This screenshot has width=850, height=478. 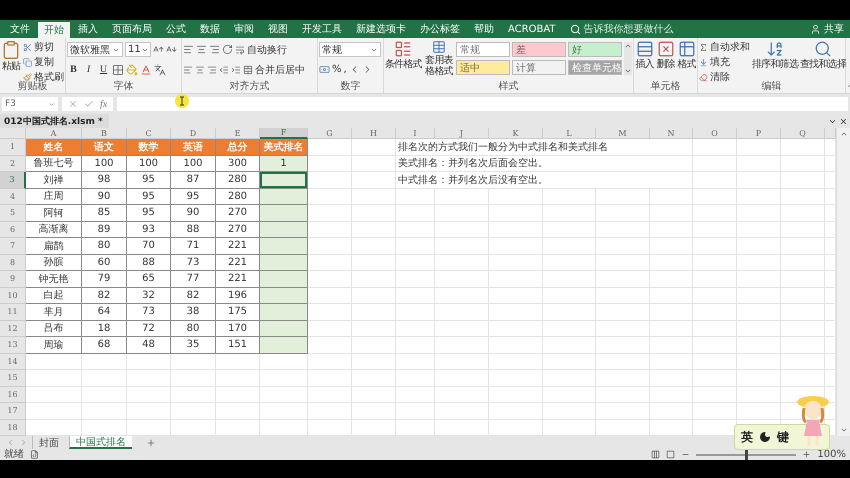 What do you see at coordinates (274, 69) in the screenshot?
I see `merge-center-button: 合并后居中` at bounding box center [274, 69].